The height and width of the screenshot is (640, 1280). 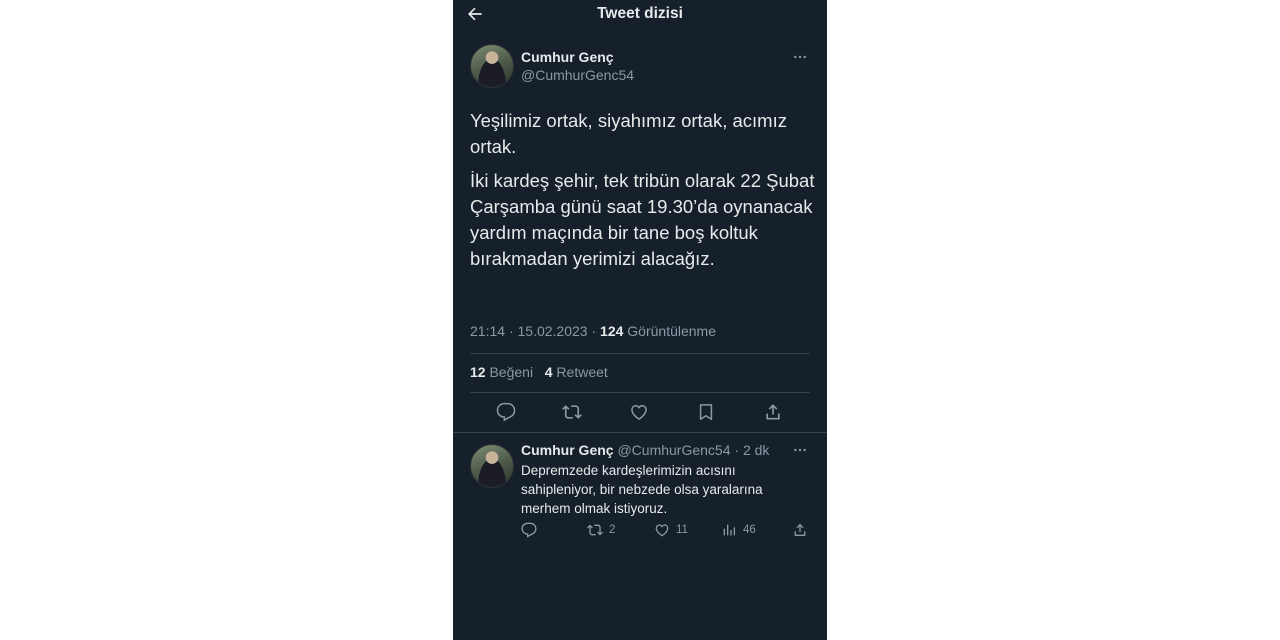 I want to click on tweet-date: 15.02.2023, so click(x=553, y=331).